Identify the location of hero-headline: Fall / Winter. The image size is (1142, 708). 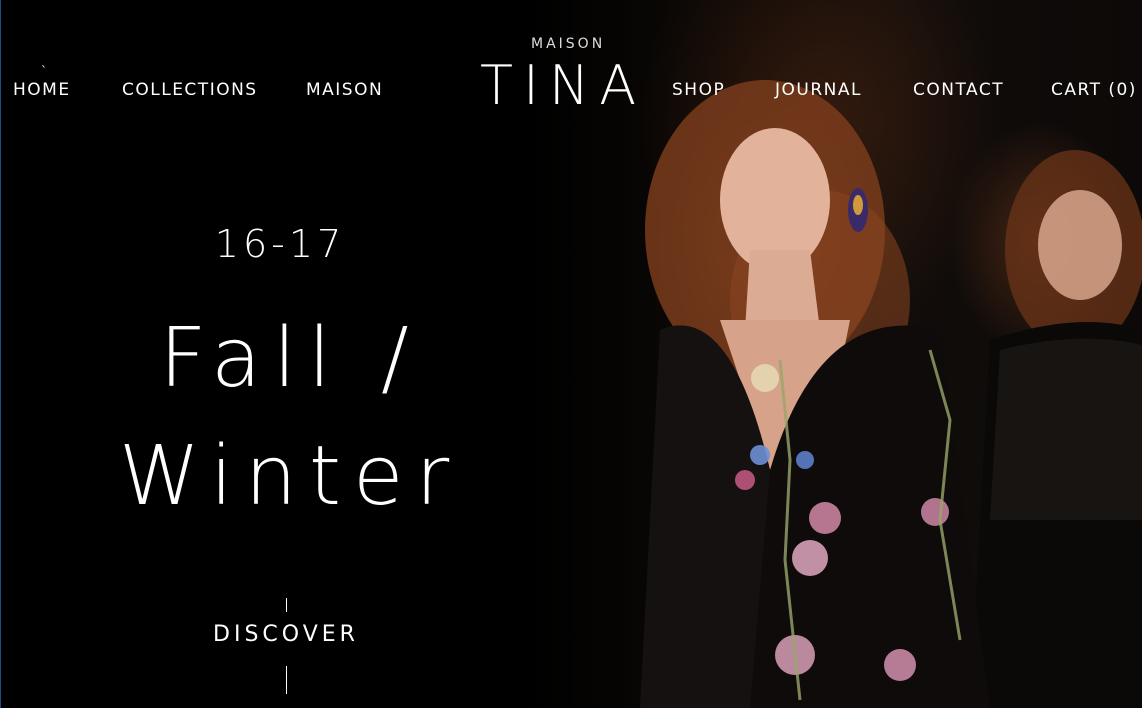
(290, 418).